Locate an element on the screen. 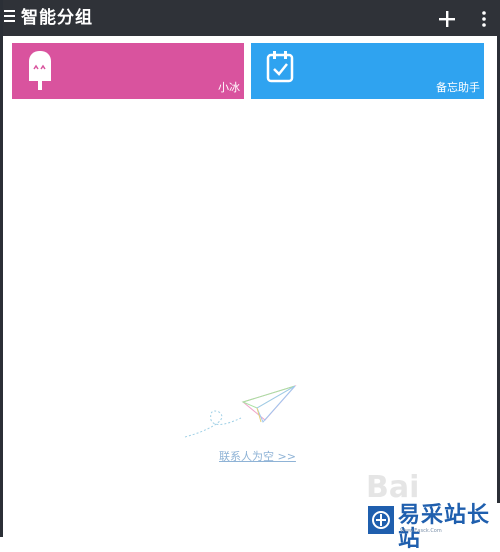 This screenshot has width=500, height=552. group-card-memo-assistant: 备忘助手 is located at coordinates (367, 71).